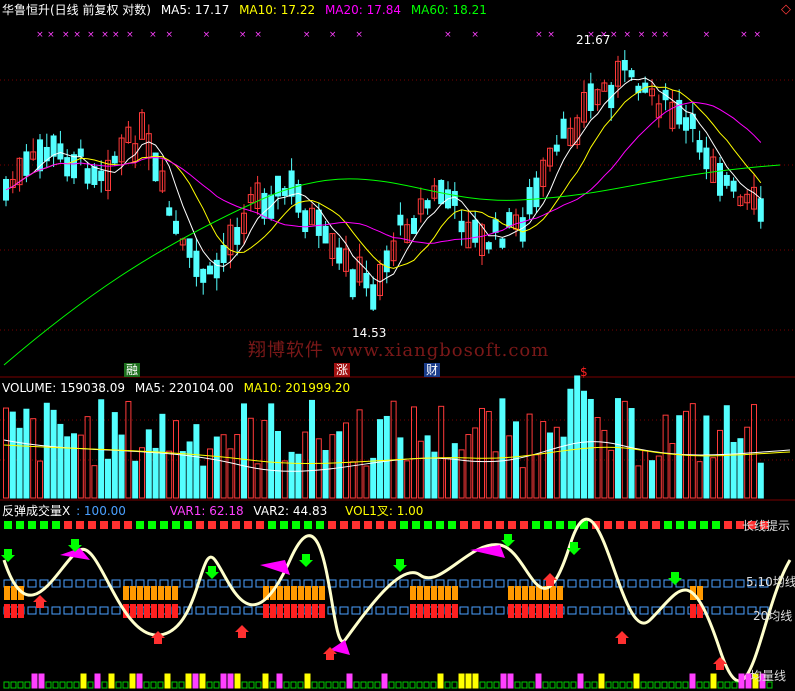 This screenshot has width=795, height=691. Describe the element at coordinates (786, 9) in the screenshot. I see `diamond-icon: ◇` at that location.